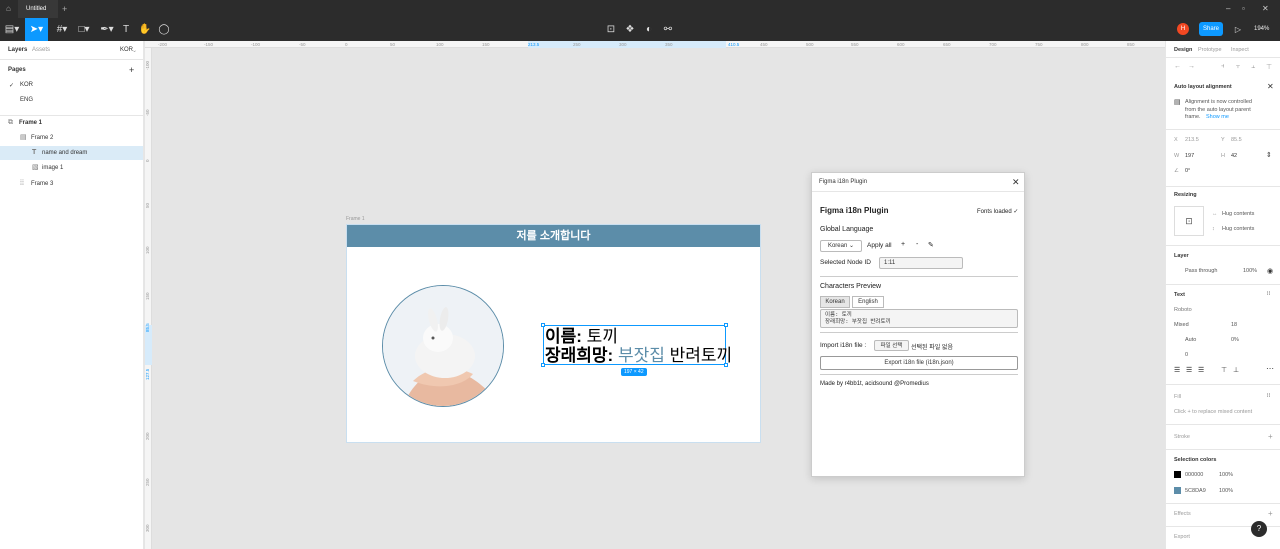  I want to click on design-frame: 저를 소개합니다 이름: 토끼 장래희망: 부잣집 반려토끼 197 × 42, so click(553, 333).